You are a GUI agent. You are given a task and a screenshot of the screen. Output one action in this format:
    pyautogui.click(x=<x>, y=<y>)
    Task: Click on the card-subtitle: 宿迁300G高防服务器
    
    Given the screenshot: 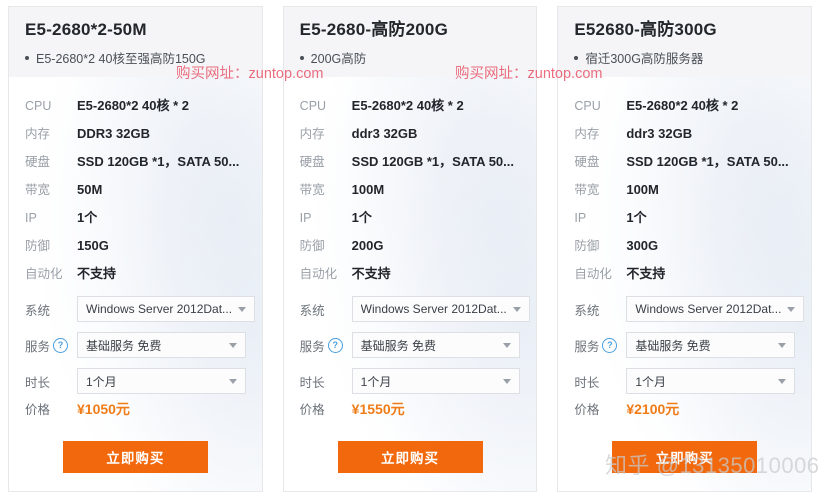 What is the action you would take?
    pyautogui.click(x=684, y=57)
    